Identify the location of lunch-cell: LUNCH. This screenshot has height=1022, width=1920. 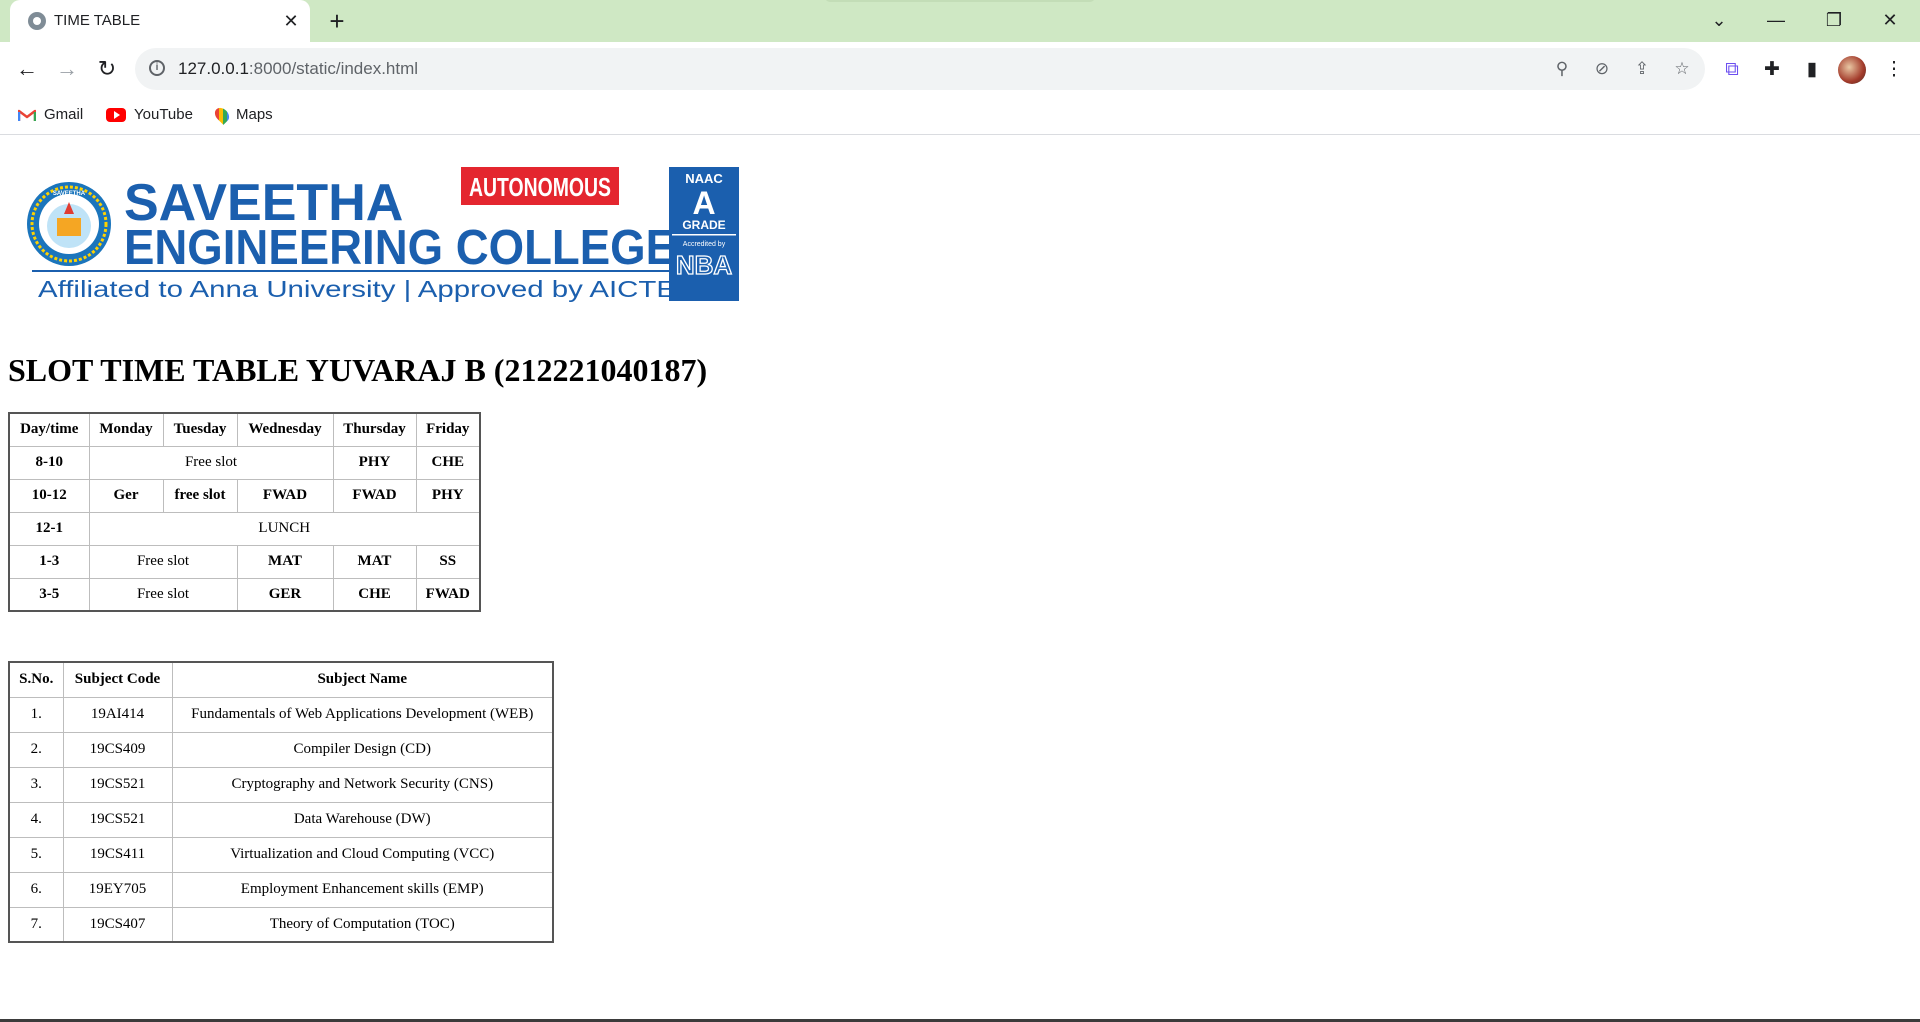
(284, 528).